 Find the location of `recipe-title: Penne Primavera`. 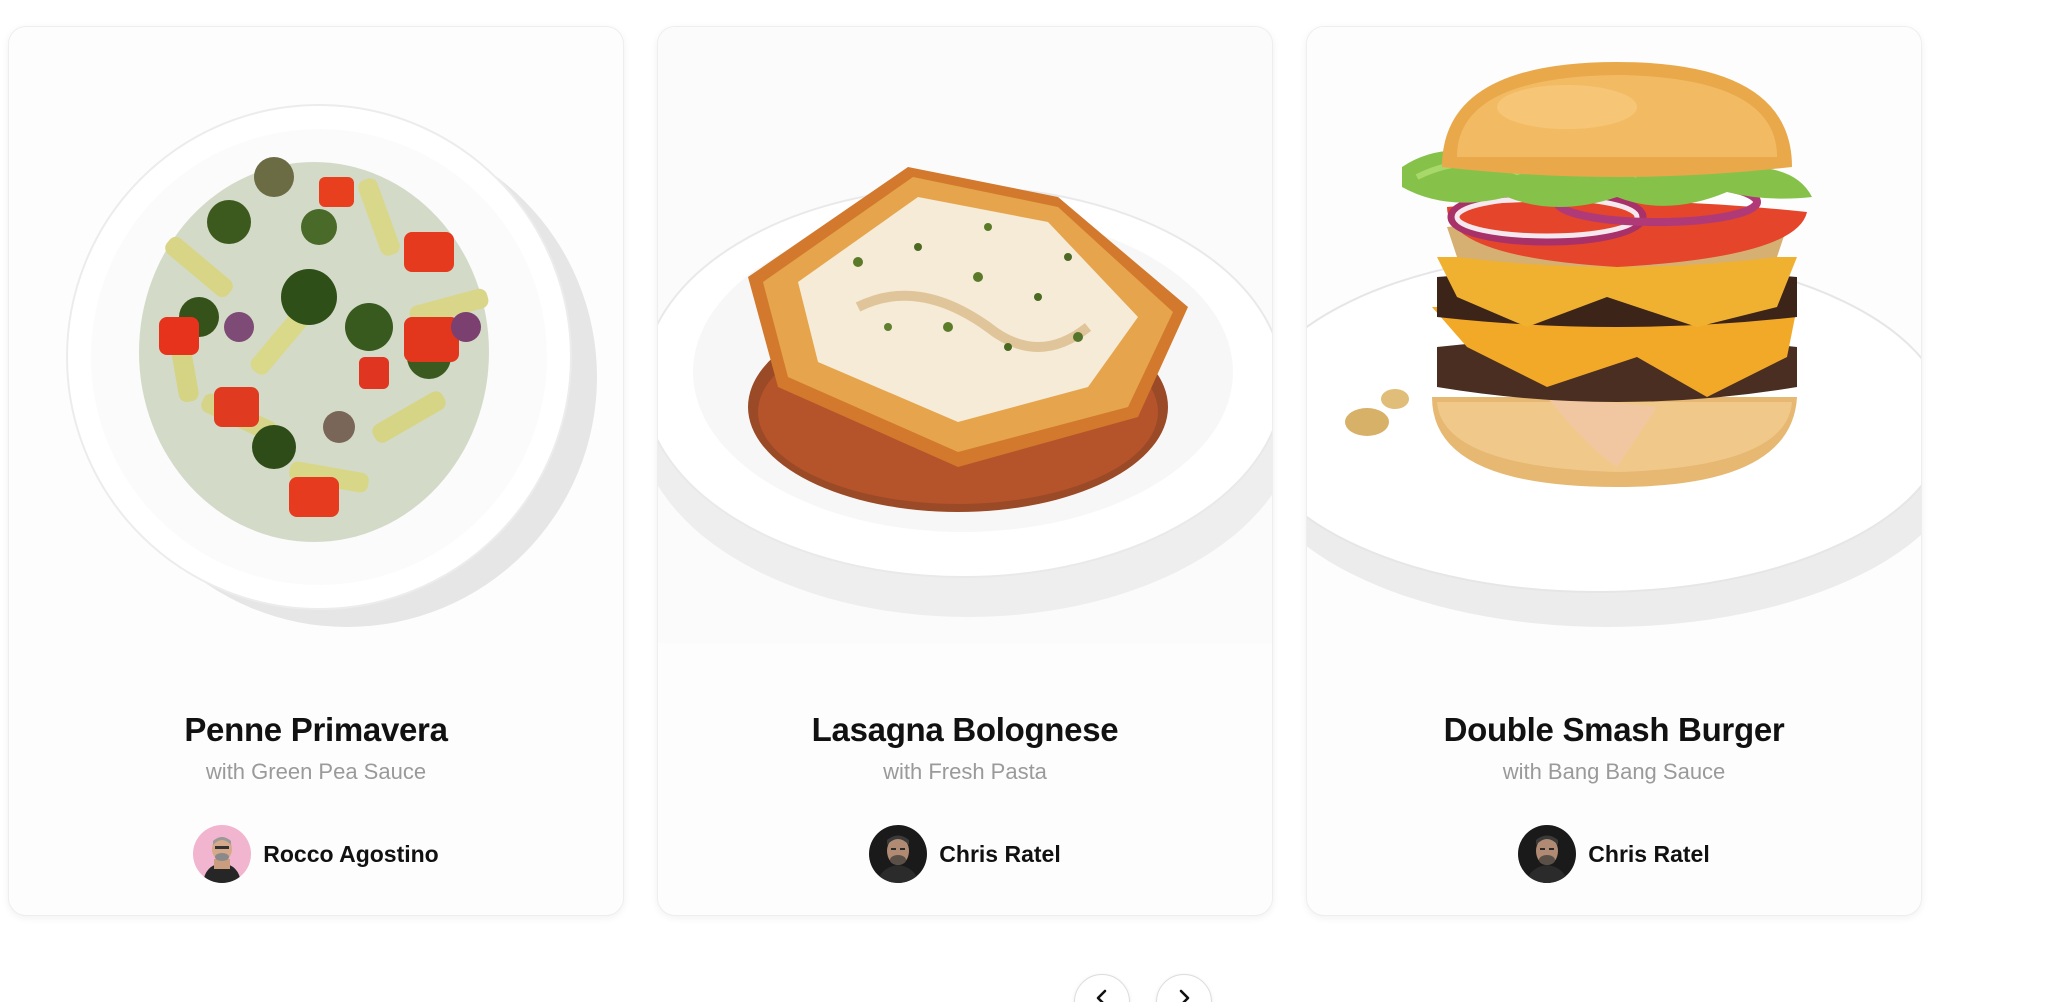

recipe-title: Penne Primavera is located at coordinates (316, 730).